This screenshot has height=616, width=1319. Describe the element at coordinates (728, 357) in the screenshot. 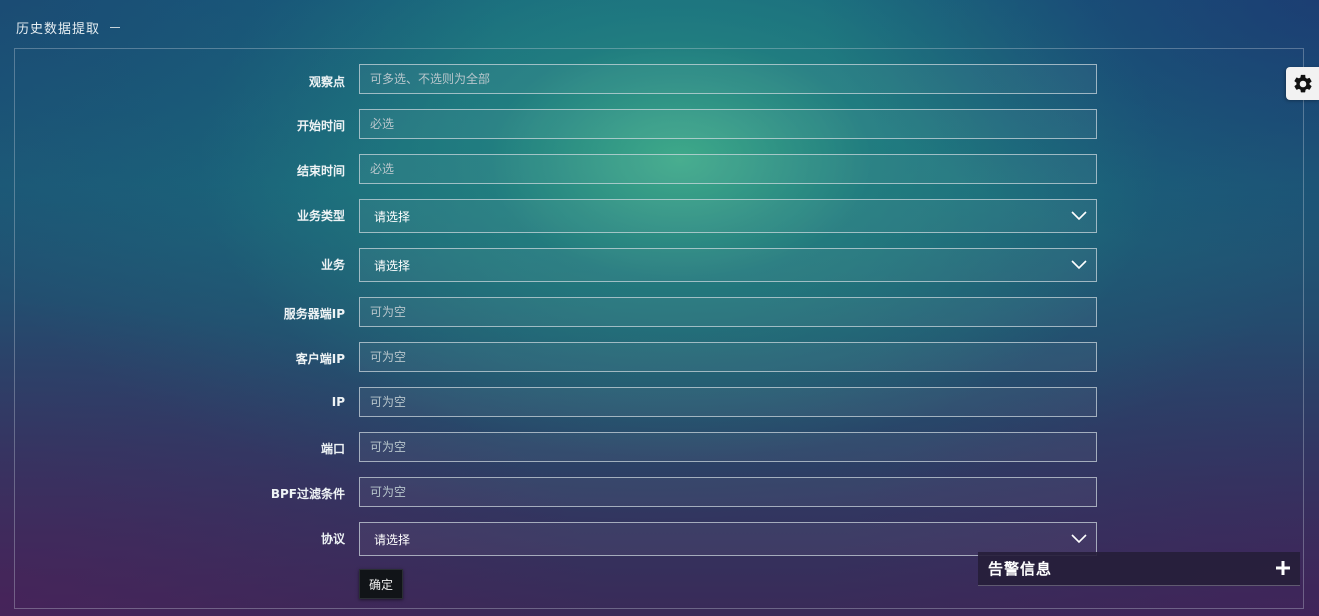

I see `client-ip-input` at that location.